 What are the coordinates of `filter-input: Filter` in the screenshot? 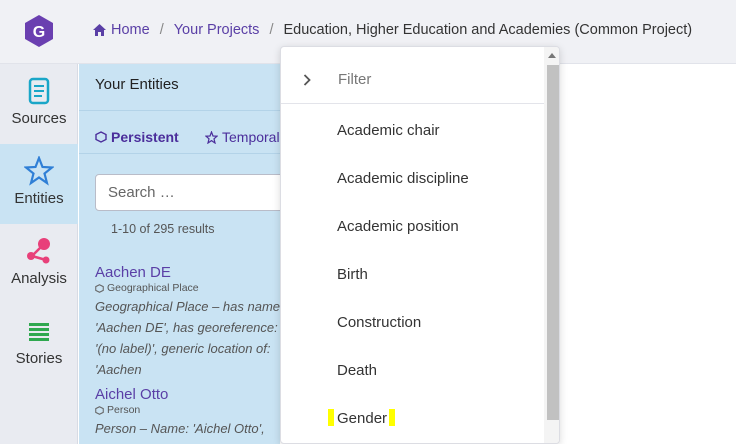 It's located at (354, 79).